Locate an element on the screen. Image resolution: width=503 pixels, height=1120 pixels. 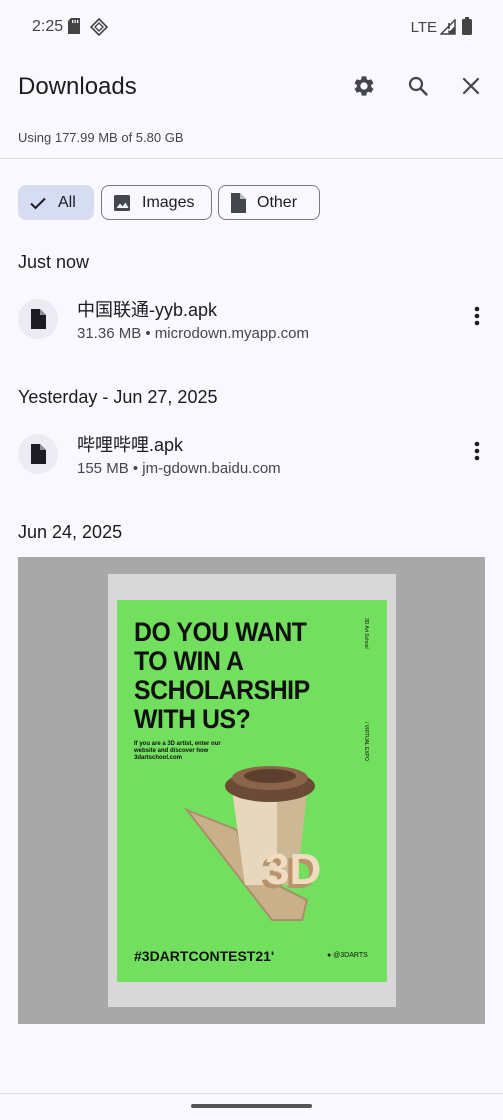
filter-chip-other-label: Other is located at coordinates (277, 202).